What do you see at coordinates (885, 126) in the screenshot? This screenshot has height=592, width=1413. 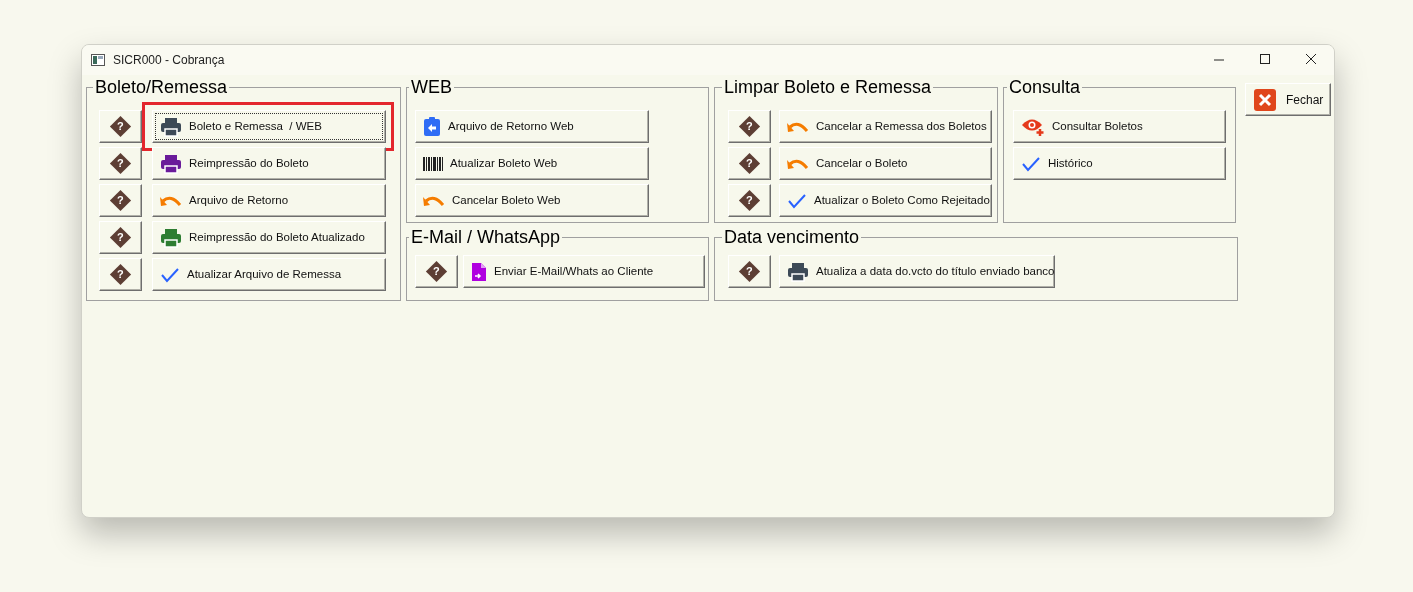 I see `action-button: Cancelar a Remessa dos Boletos` at bounding box center [885, 126].